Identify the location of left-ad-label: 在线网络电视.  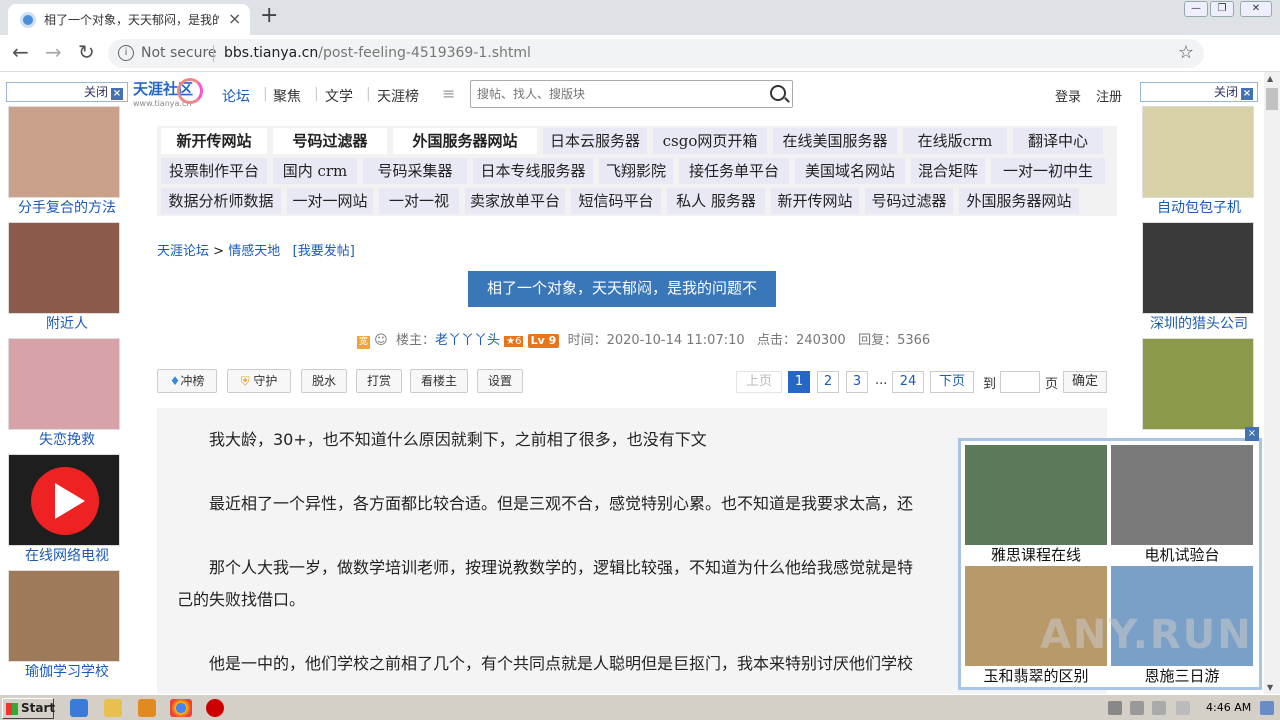
(67, 556).